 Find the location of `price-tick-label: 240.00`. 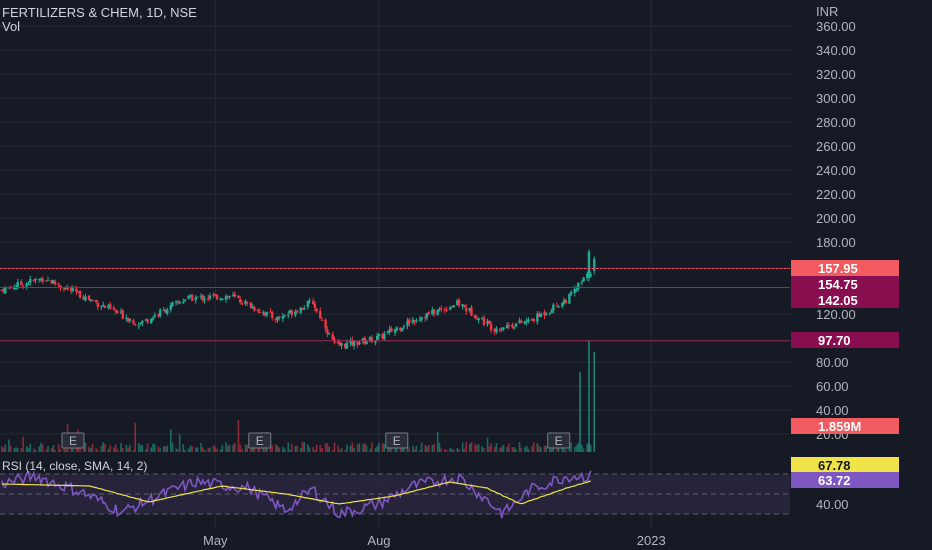

price-tick-label: 240.00 is located at coordinates (836, 170).